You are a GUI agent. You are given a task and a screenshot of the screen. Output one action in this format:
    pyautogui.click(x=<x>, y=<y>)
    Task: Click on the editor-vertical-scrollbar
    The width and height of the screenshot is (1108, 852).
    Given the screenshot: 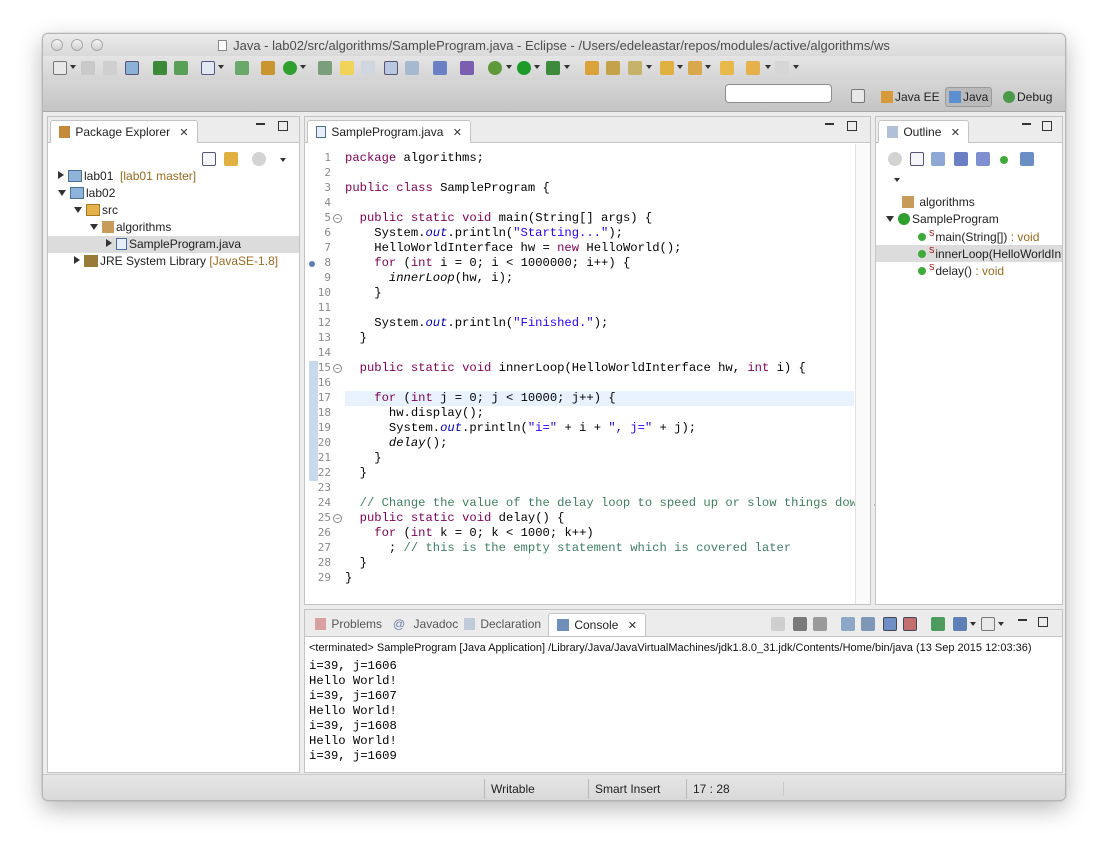 What is the action you would take?
    pyautogui.click(x=862, y=374)
    